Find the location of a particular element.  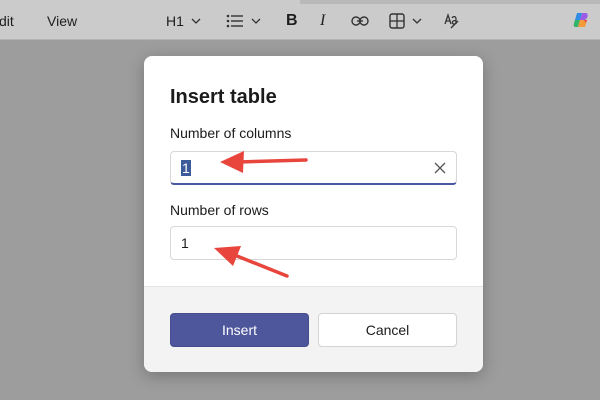

columns-value: 1 is located at coordinates (186, 168).